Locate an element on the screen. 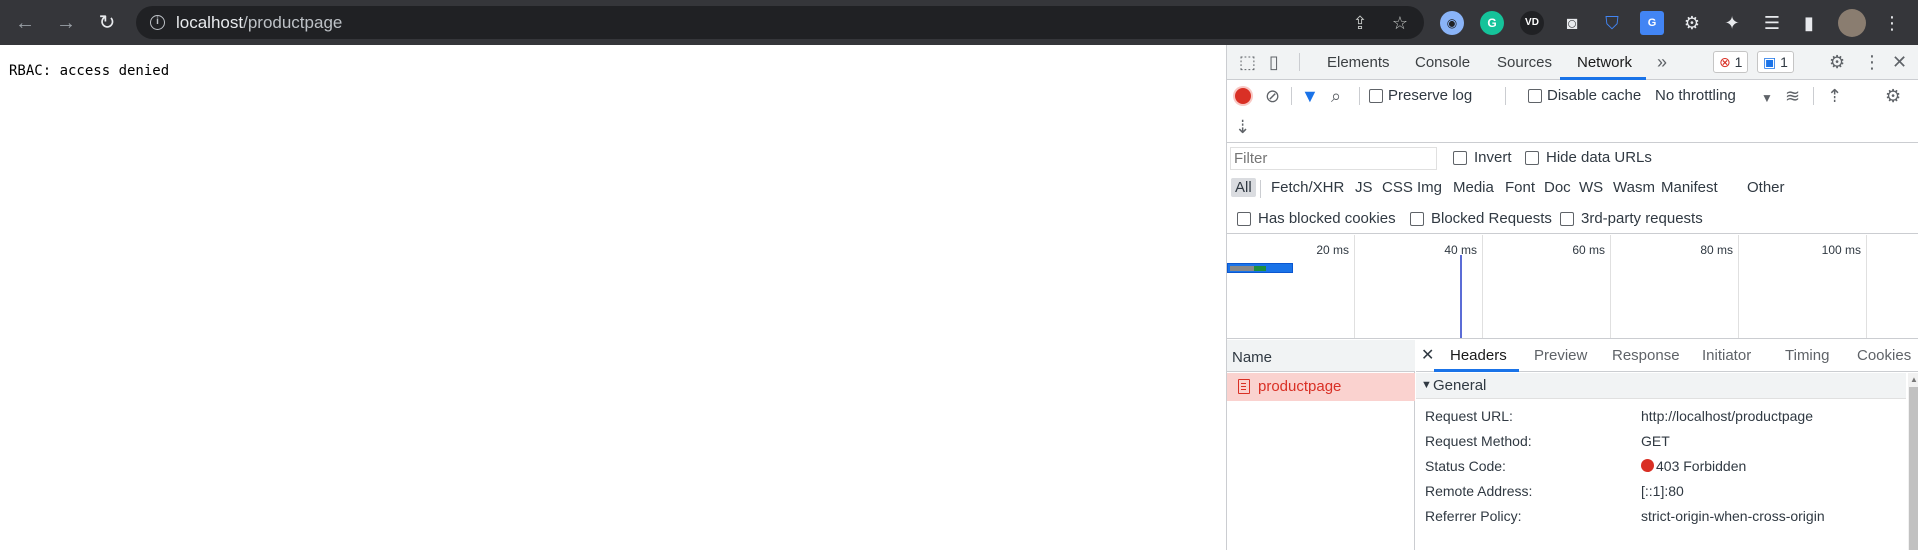 This screenshot has width=1918, height=550. header-key: Request URL: is located at coordinates (1469, 416).